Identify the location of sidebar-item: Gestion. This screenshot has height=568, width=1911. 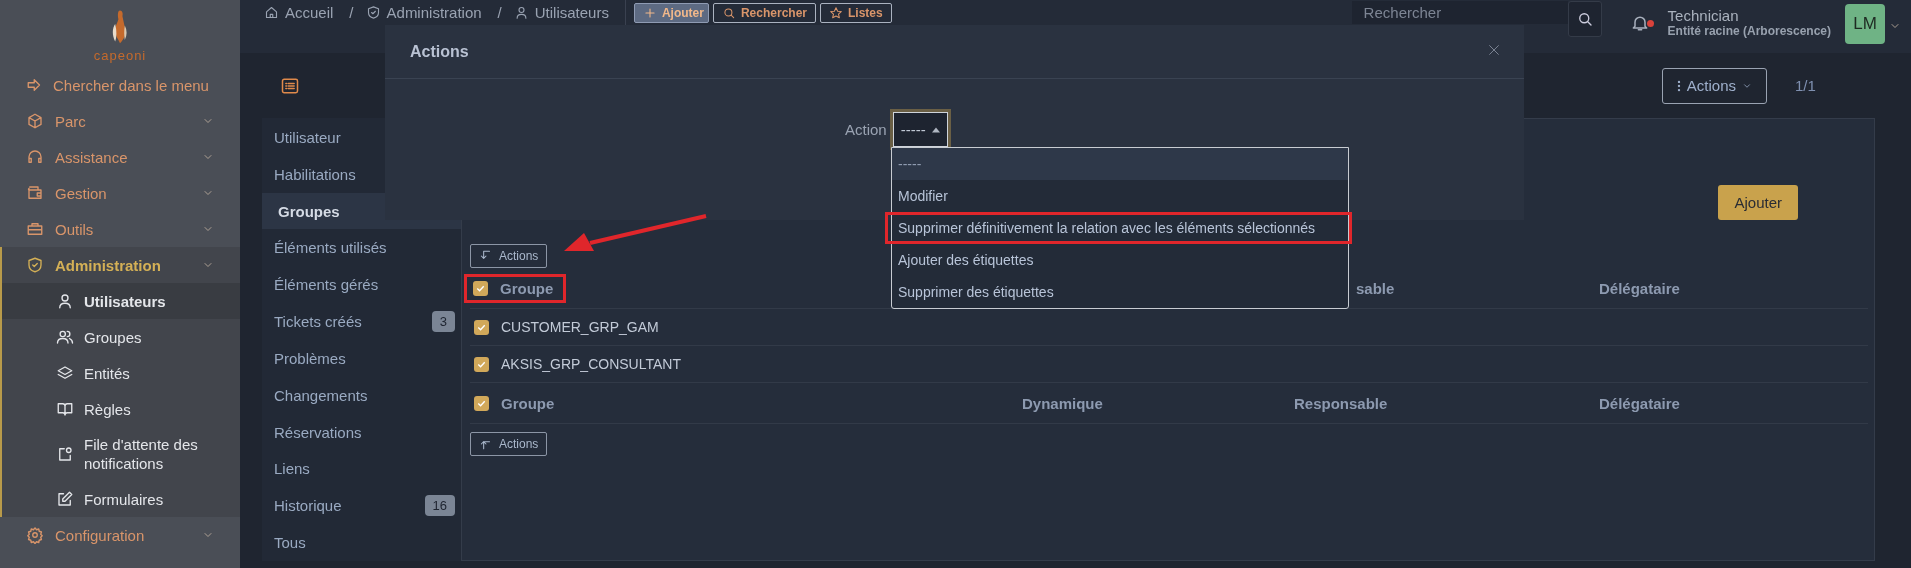
(120, 193).